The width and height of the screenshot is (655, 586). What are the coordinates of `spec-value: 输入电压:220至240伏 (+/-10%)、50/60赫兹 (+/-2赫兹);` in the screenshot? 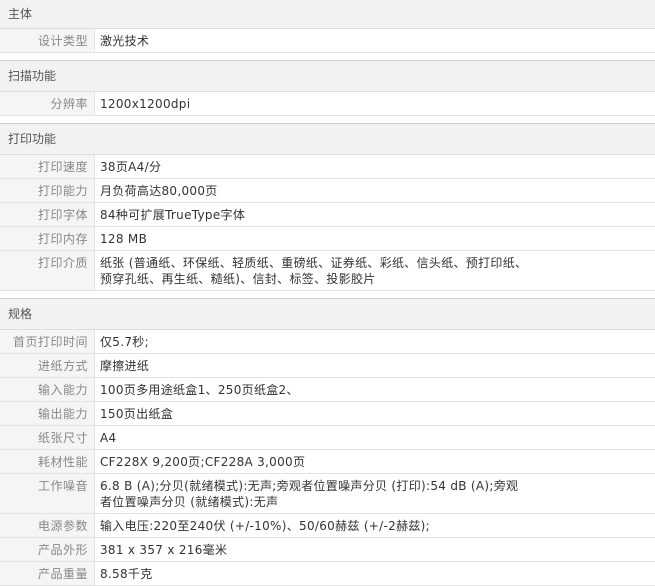 It's located at (265, 526).